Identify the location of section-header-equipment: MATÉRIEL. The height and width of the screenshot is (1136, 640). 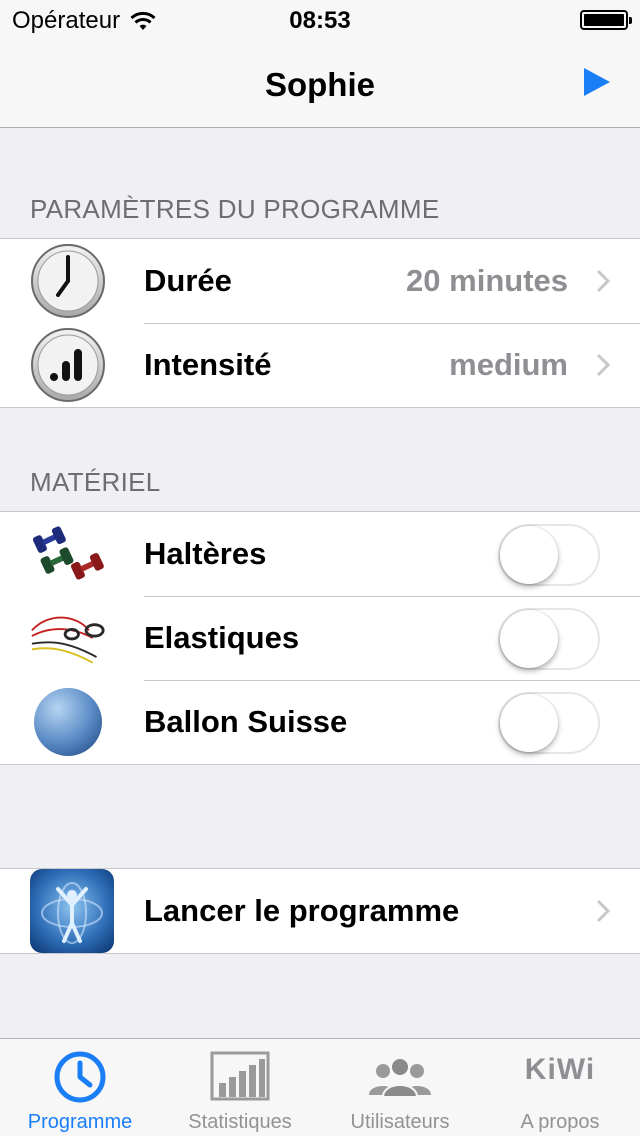
(95, 482).